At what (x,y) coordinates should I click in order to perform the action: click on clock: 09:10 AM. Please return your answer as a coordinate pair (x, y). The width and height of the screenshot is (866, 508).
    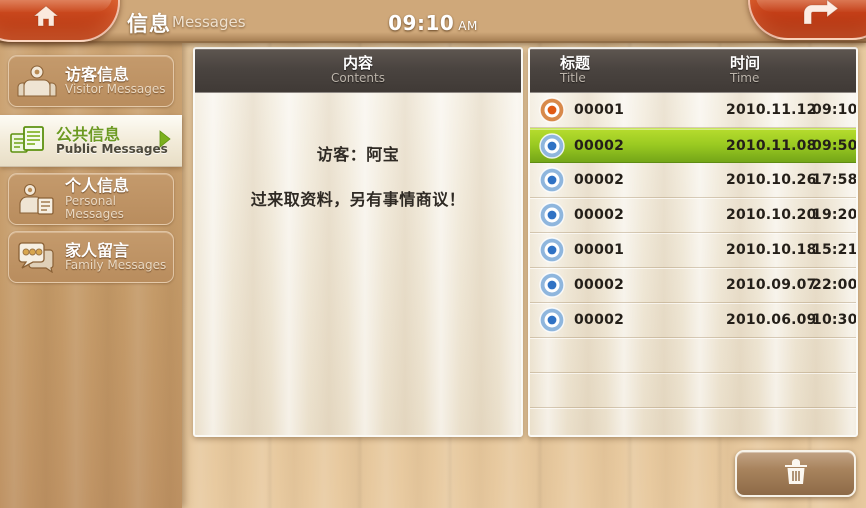
    Looking at the image, I should click on (433, 23).